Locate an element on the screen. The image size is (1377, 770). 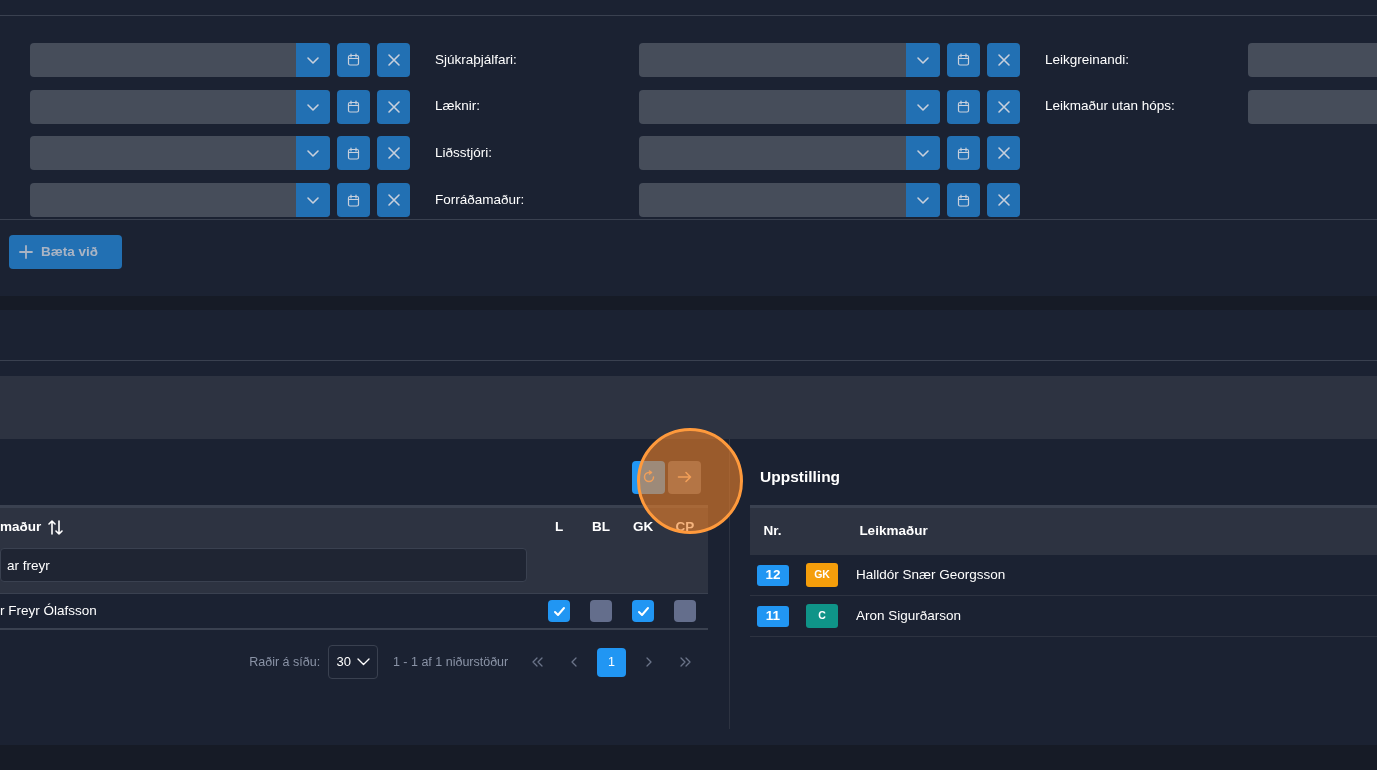
field-label: Læknir: is located at coordinates (458, 106).